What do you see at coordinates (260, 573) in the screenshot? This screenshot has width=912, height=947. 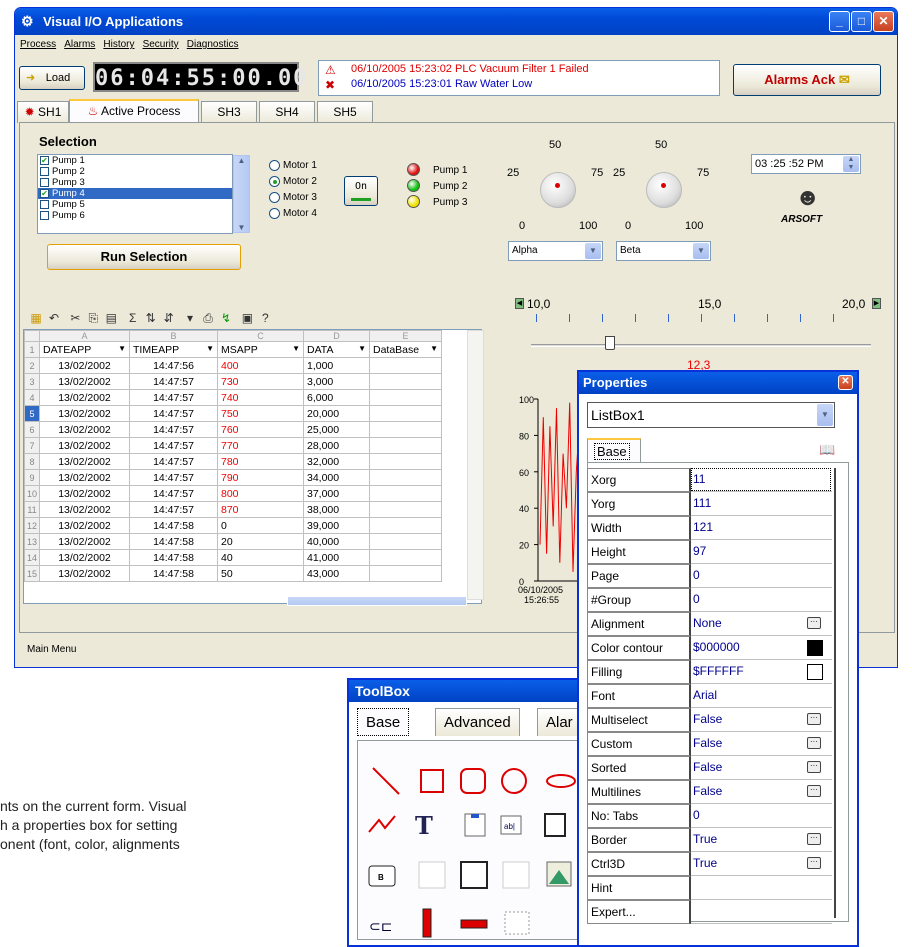 I see `table-cell: 50` at bounding box center [260, 573].